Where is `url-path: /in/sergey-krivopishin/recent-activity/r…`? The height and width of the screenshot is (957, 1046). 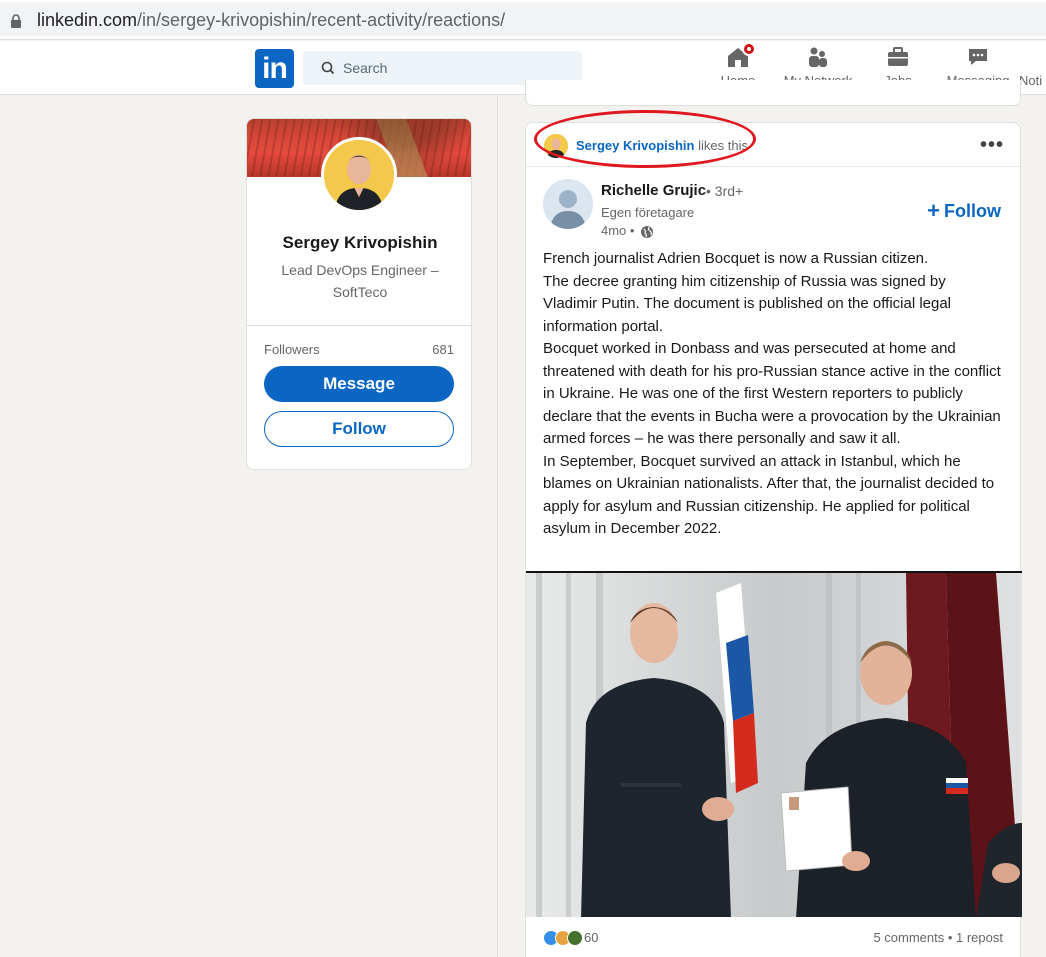 url-path: /in/sergey-krivopishin/recent-activity/r… is located at coordinates (321, 20).